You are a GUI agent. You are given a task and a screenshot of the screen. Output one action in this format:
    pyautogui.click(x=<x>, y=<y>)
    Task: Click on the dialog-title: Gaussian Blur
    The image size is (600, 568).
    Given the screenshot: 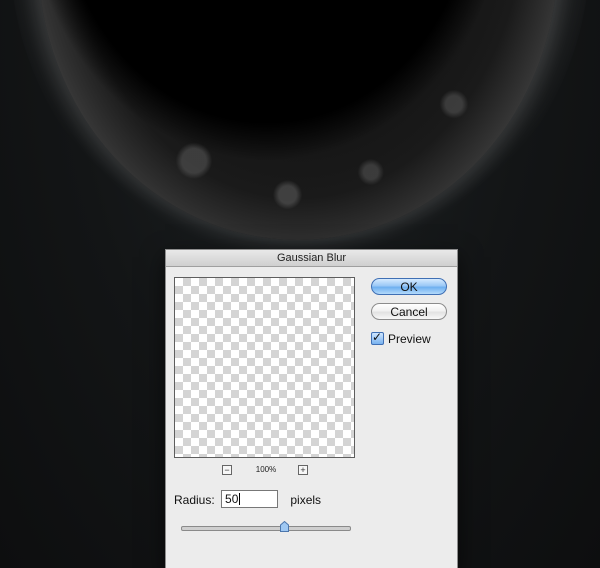 What is the action you would take?
    pyautogui.click(x=311, y=258)
    